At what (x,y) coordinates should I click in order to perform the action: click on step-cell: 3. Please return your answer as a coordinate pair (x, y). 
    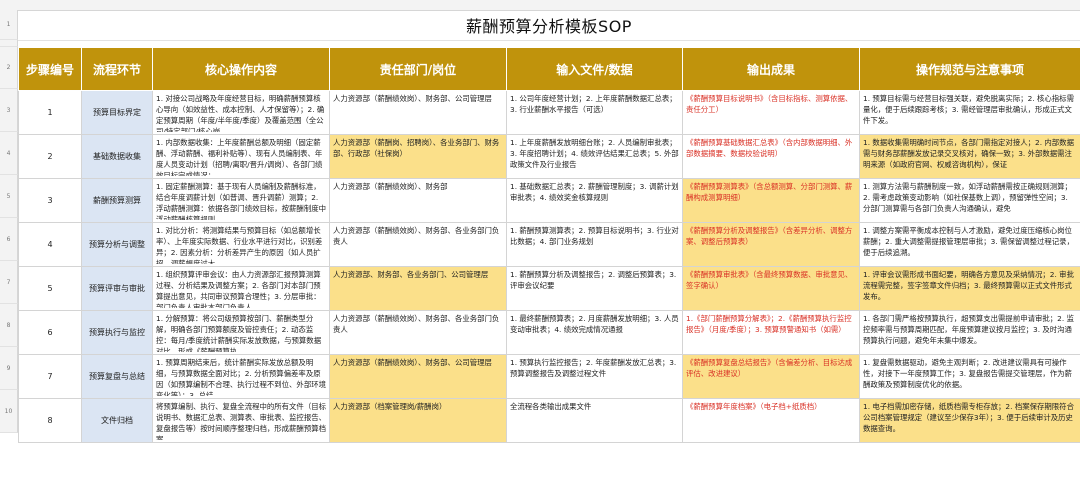
    Looking at the image, I should click on (50, 200).